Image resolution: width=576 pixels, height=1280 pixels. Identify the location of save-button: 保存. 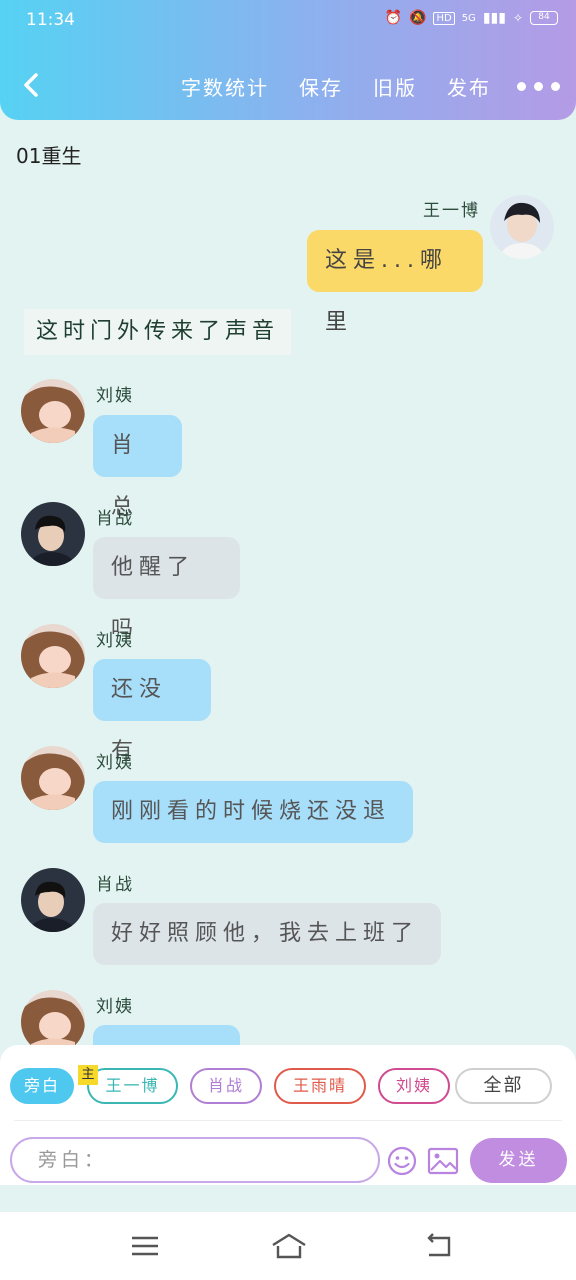
(321, 86).